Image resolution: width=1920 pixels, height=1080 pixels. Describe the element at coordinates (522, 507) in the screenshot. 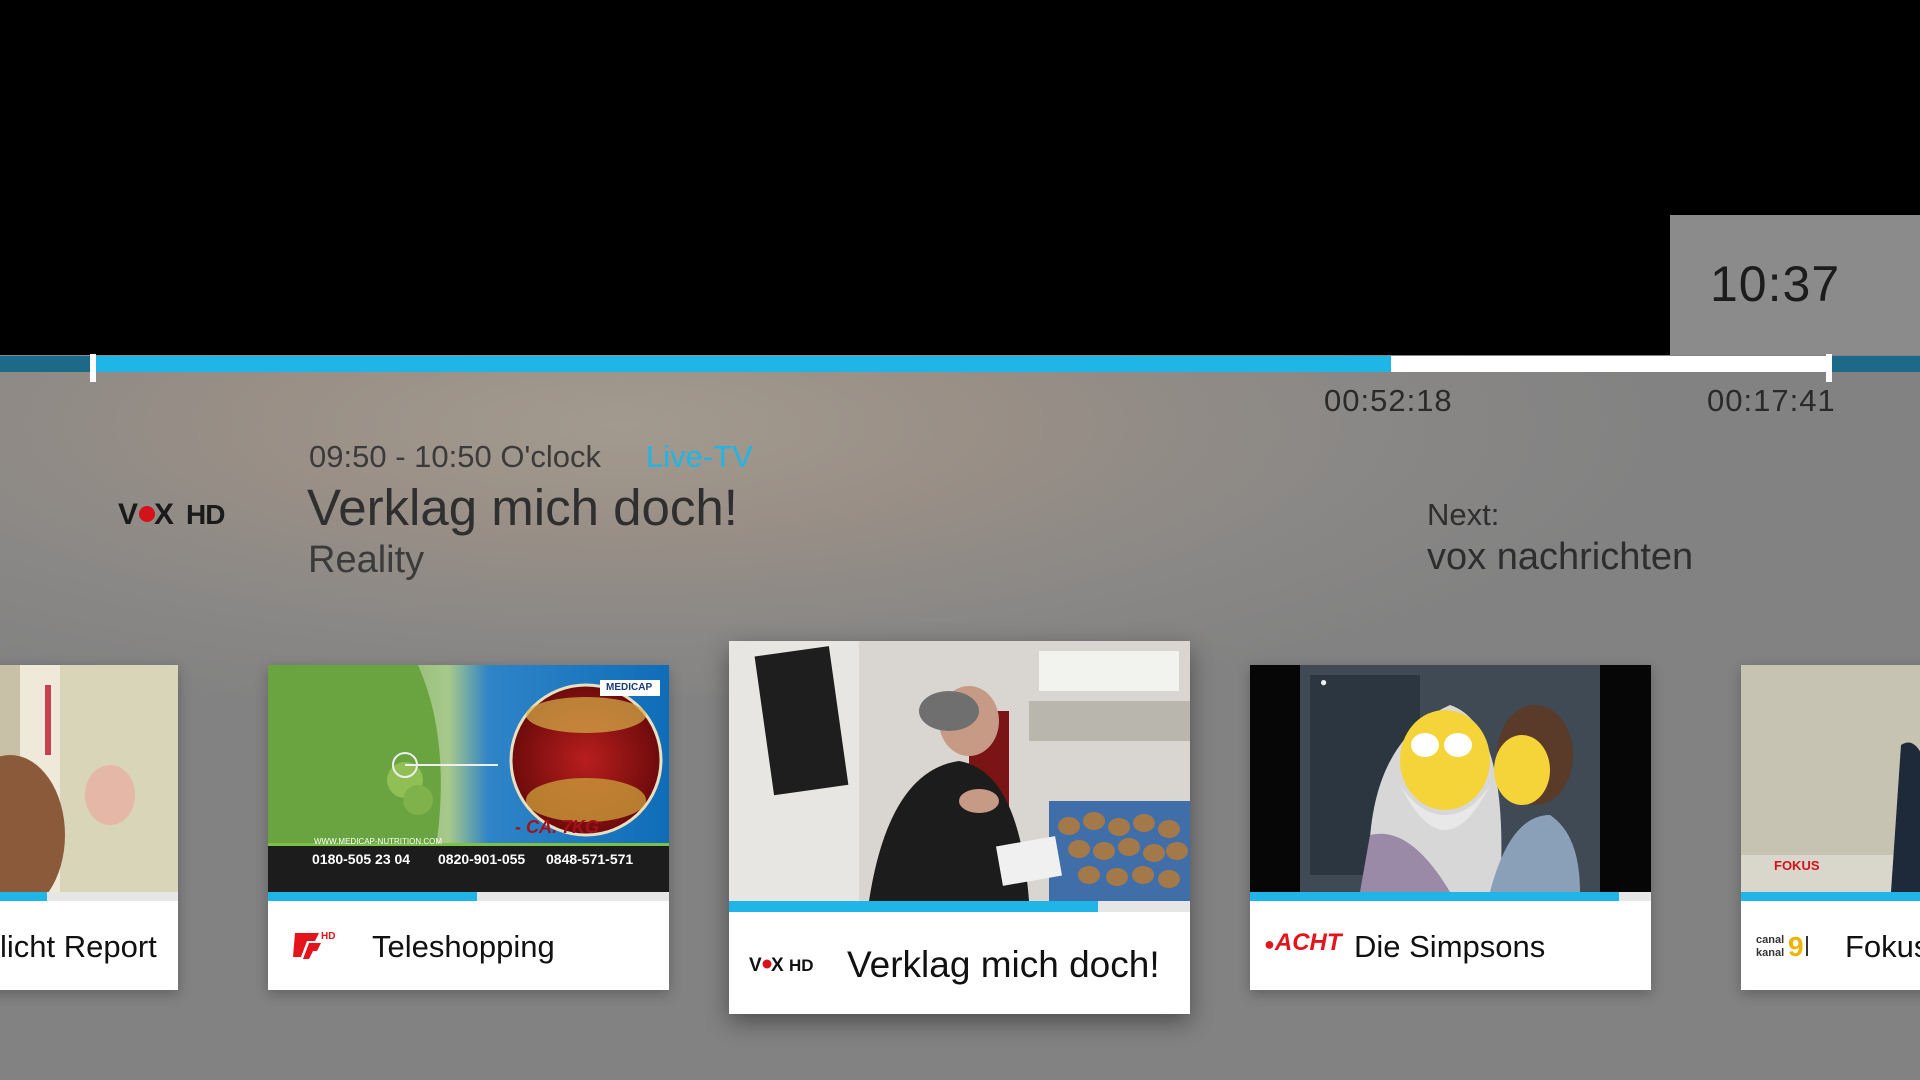

I see `program-title: Verklag mich doch!` at that location.